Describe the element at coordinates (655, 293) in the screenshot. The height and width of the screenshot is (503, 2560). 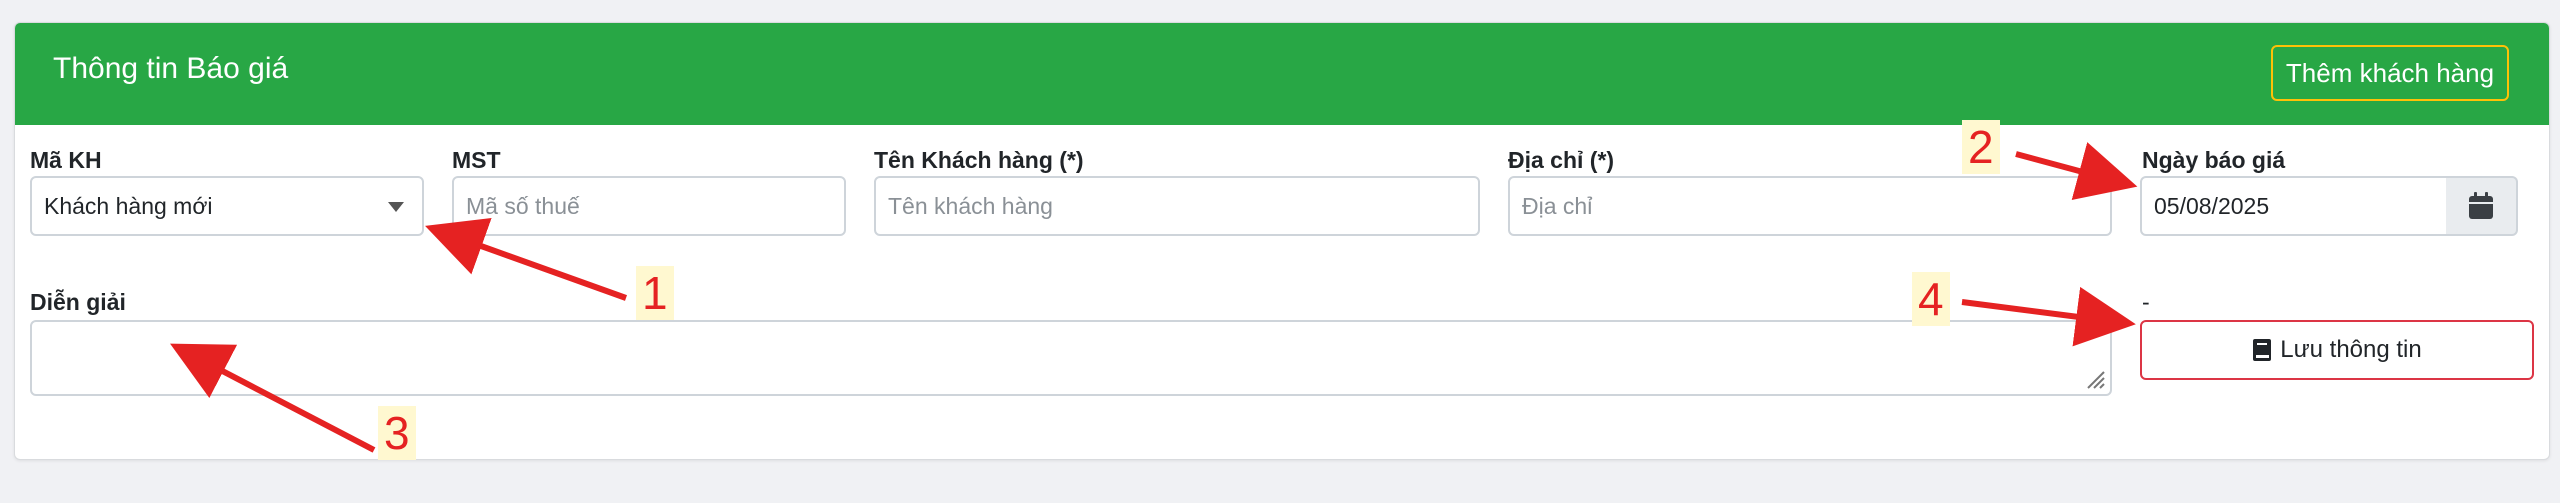
I see `annotation-1: 1` at that location.